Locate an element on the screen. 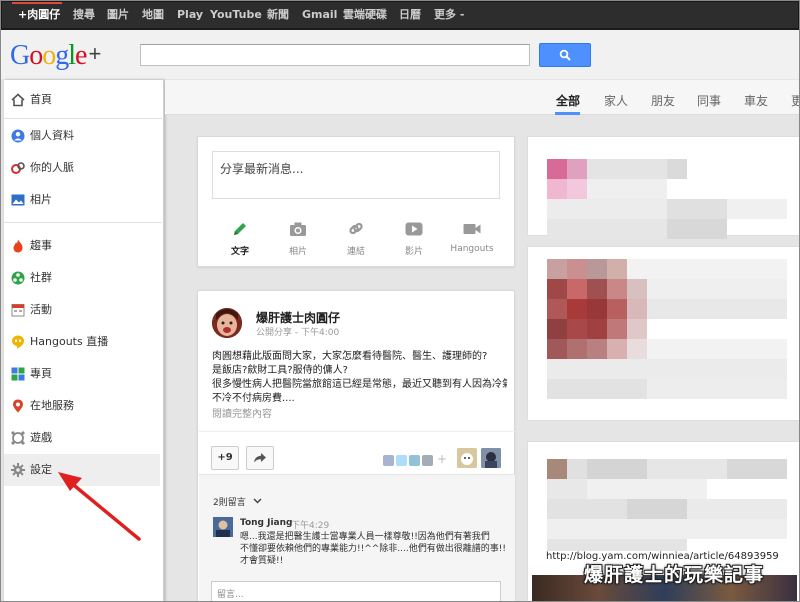 The height and width of the screenshot is (602, 800). tab-car-friends: 車友 is located at coordinates (756, 100).